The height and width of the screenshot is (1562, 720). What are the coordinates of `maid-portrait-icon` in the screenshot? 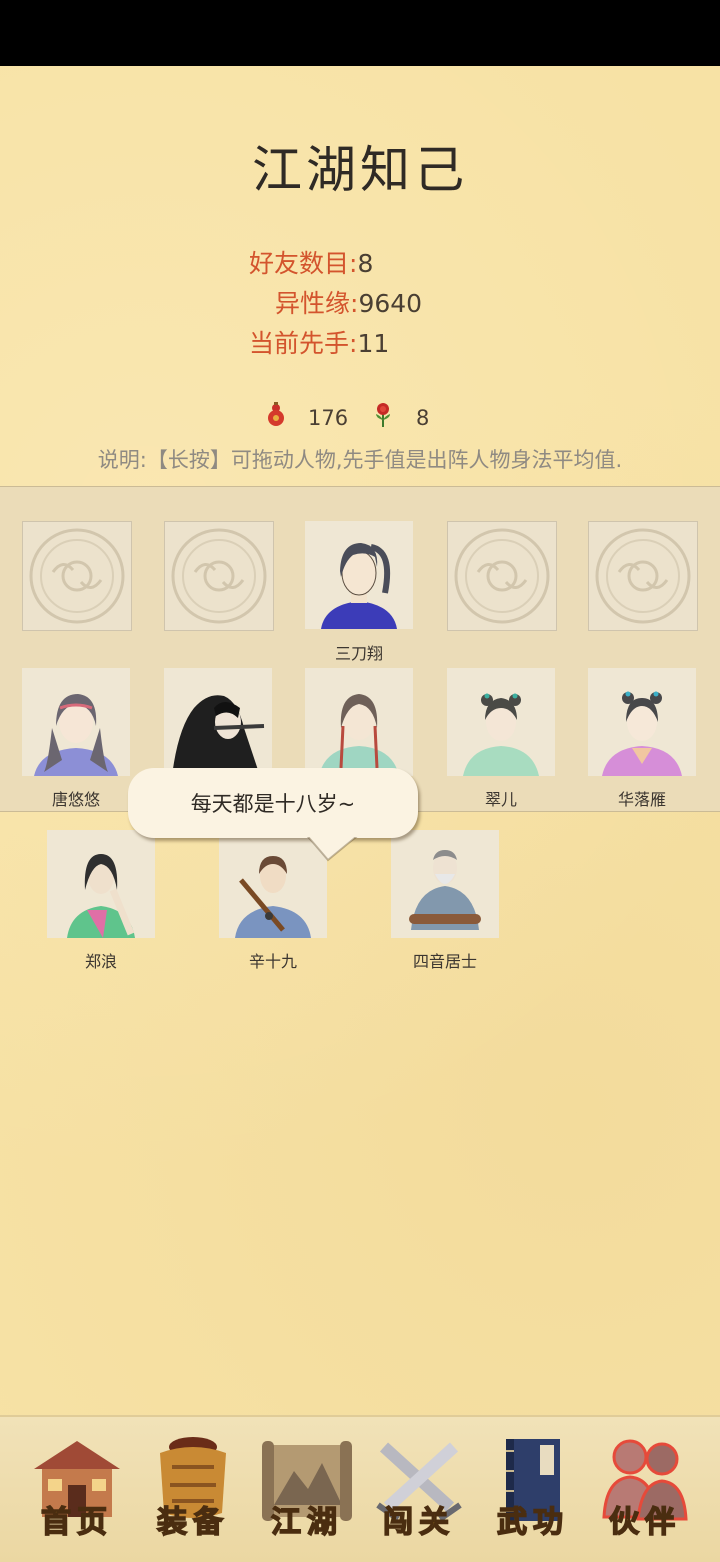 It's located at (501, 734).